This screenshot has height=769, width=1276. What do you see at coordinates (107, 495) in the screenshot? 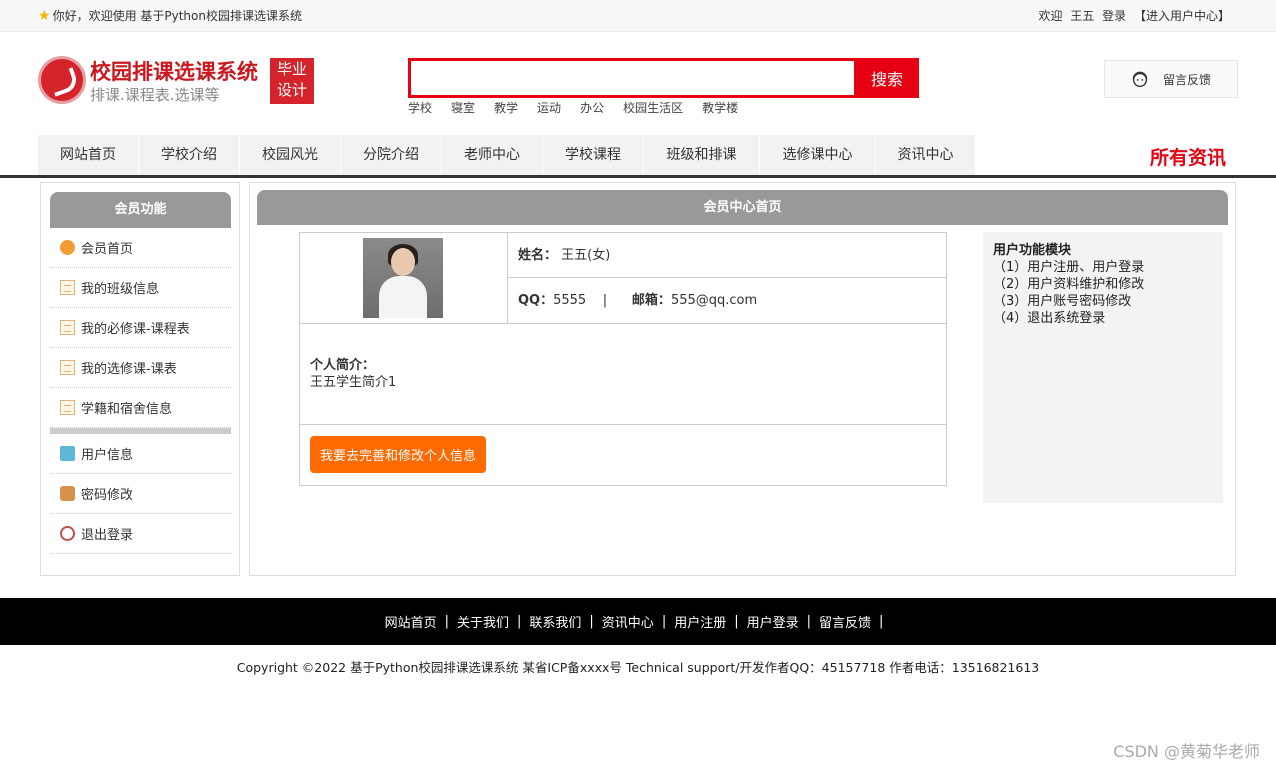
I see `sidebar-item-label: 密码修改` at bounding box center [107, 495].